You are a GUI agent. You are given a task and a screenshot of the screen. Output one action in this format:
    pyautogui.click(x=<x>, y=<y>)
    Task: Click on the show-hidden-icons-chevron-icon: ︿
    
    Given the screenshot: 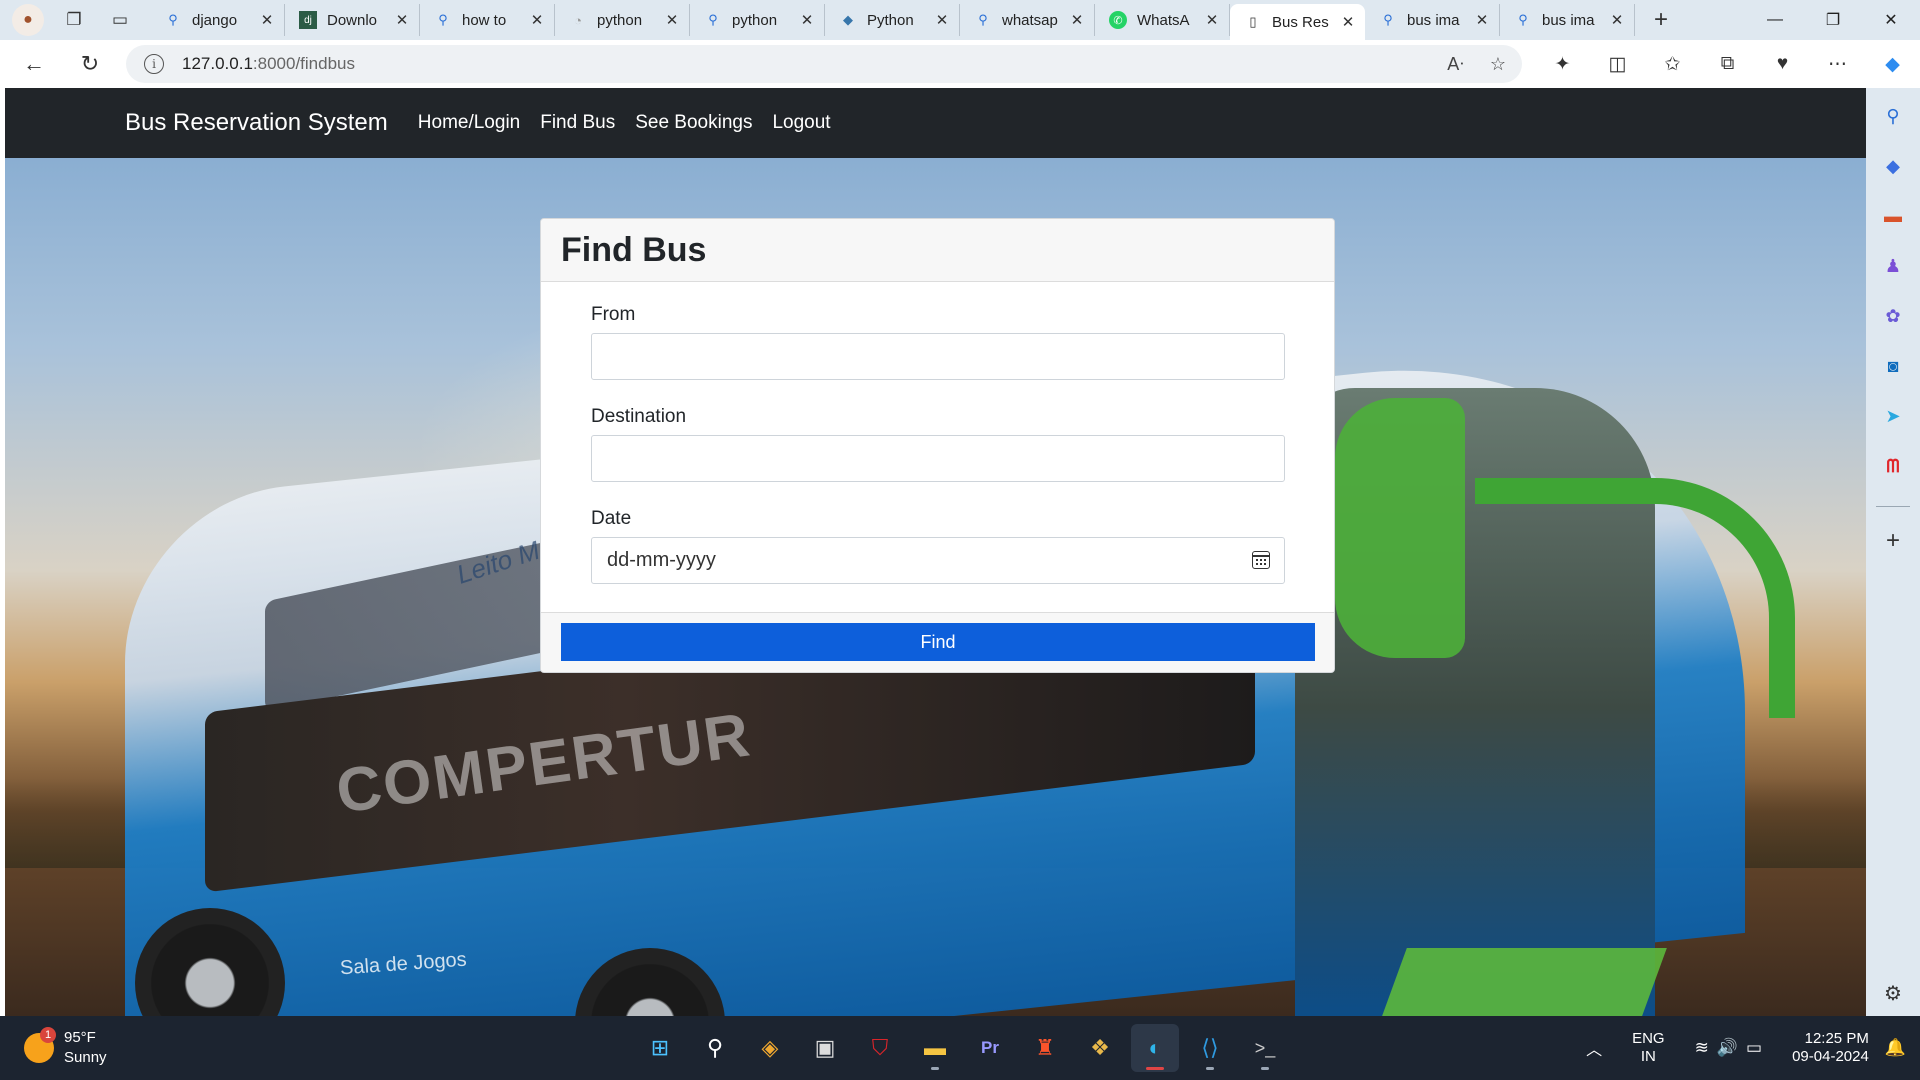 What is the action you would take?
    pyautogui.click(x=1594, y=1048)
    